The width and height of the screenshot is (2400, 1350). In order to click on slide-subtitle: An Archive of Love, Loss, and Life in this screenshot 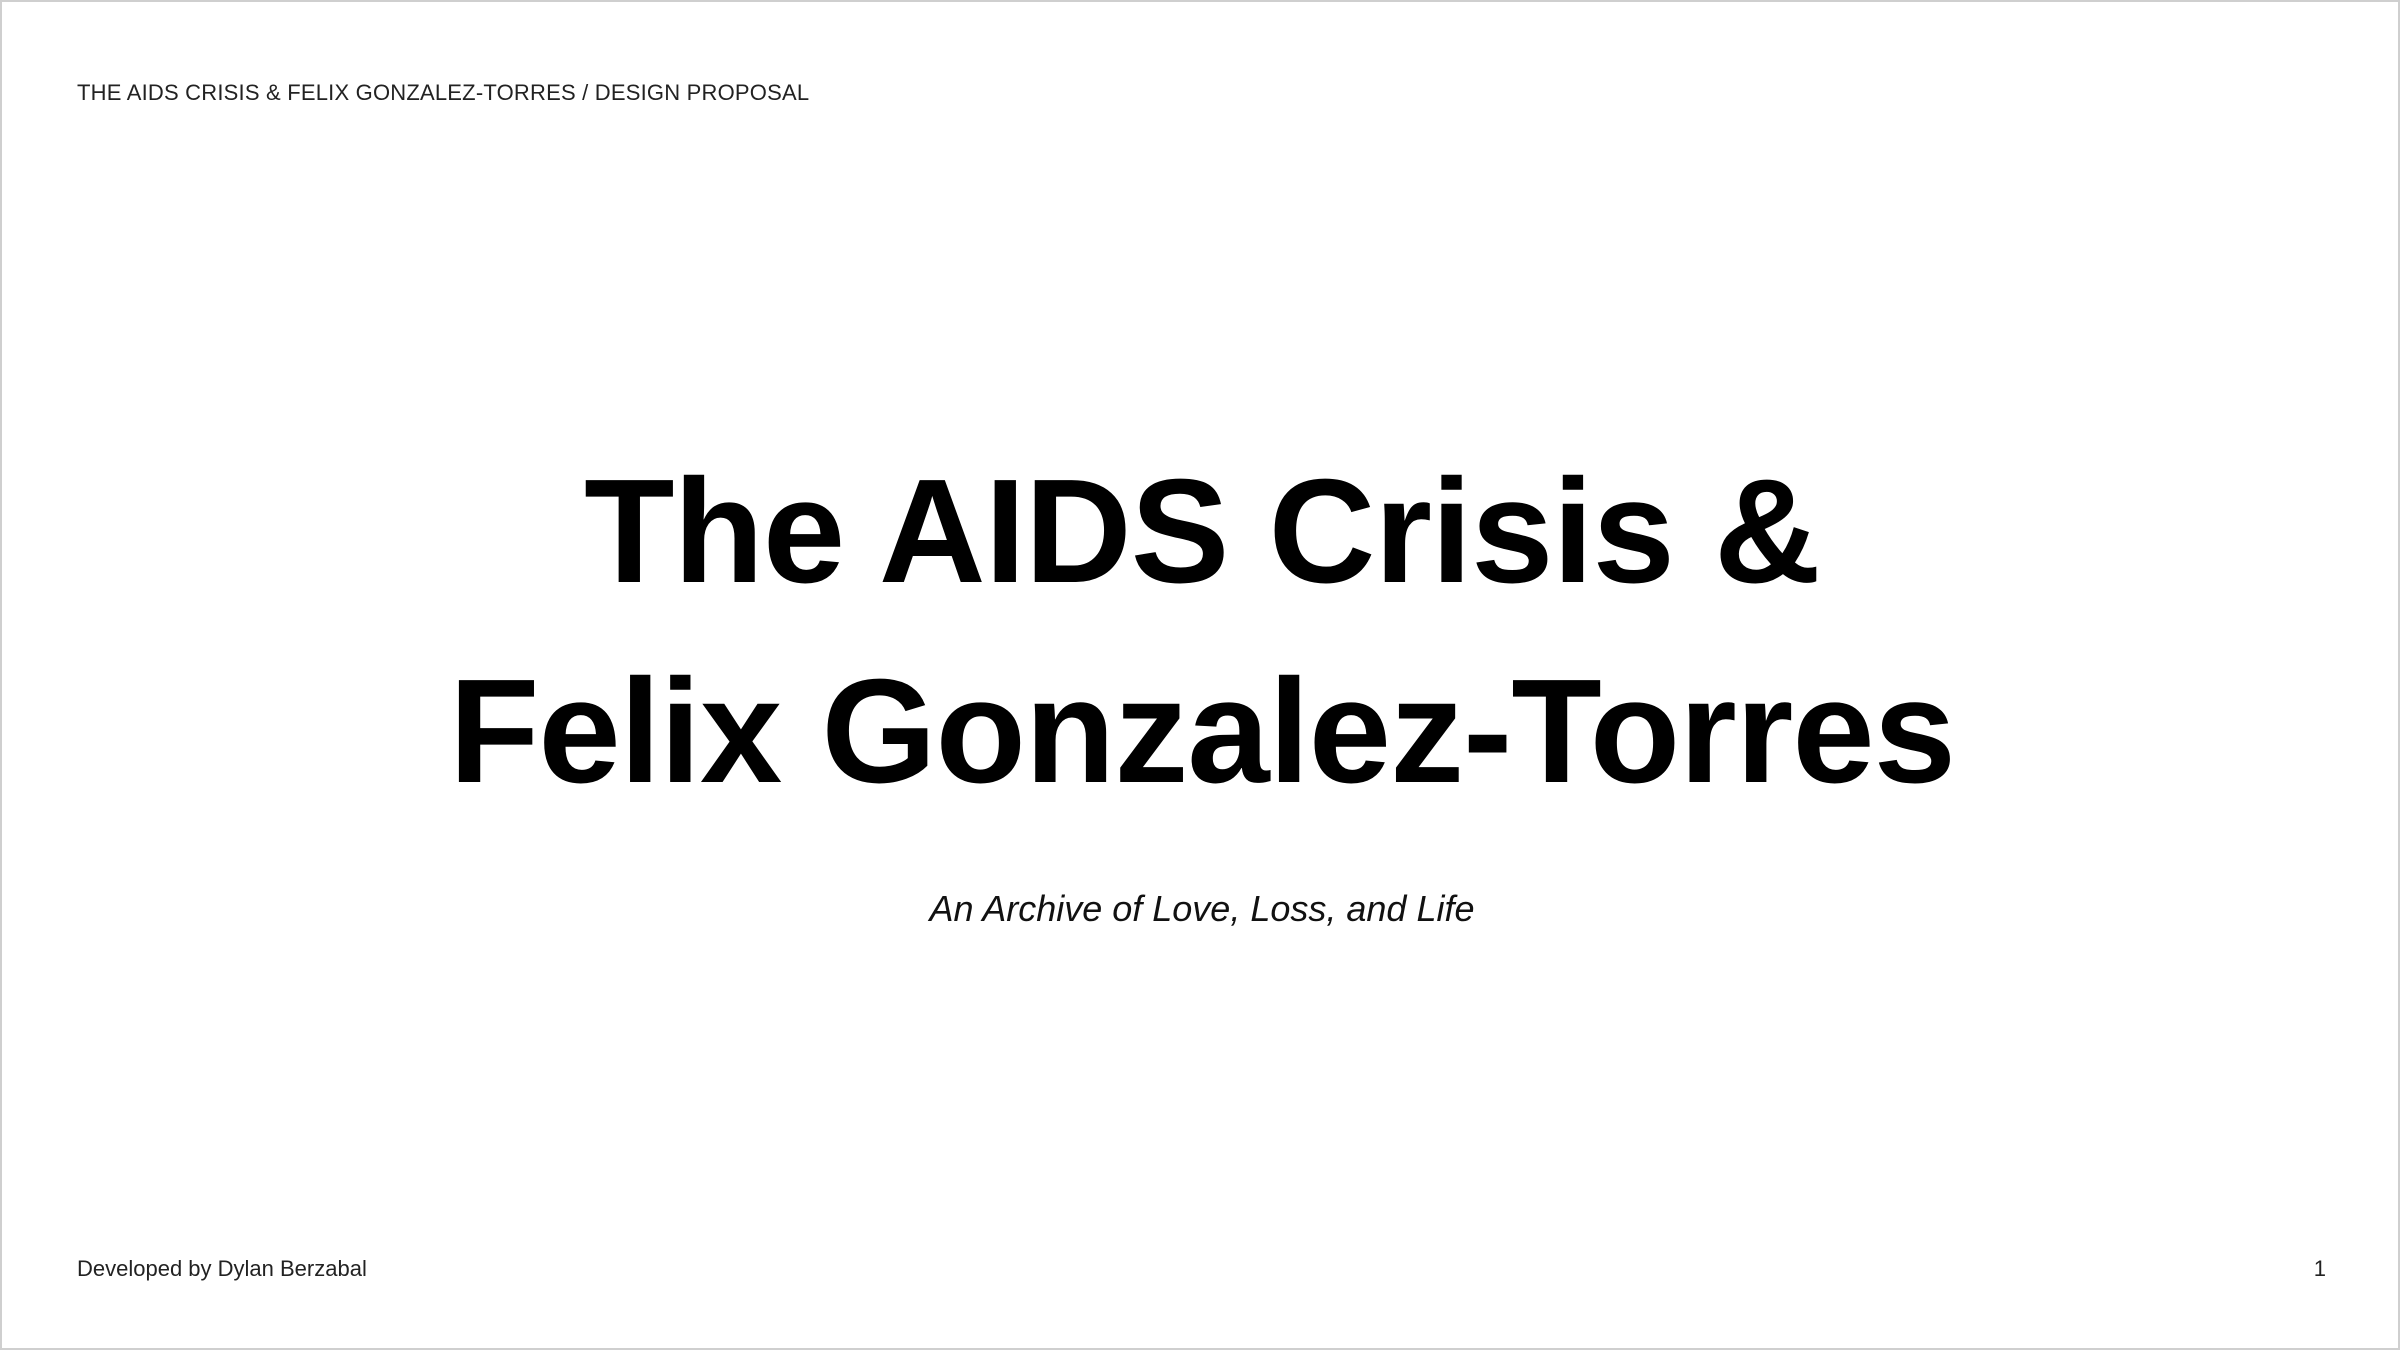, I will do `click(1202, 908)`.